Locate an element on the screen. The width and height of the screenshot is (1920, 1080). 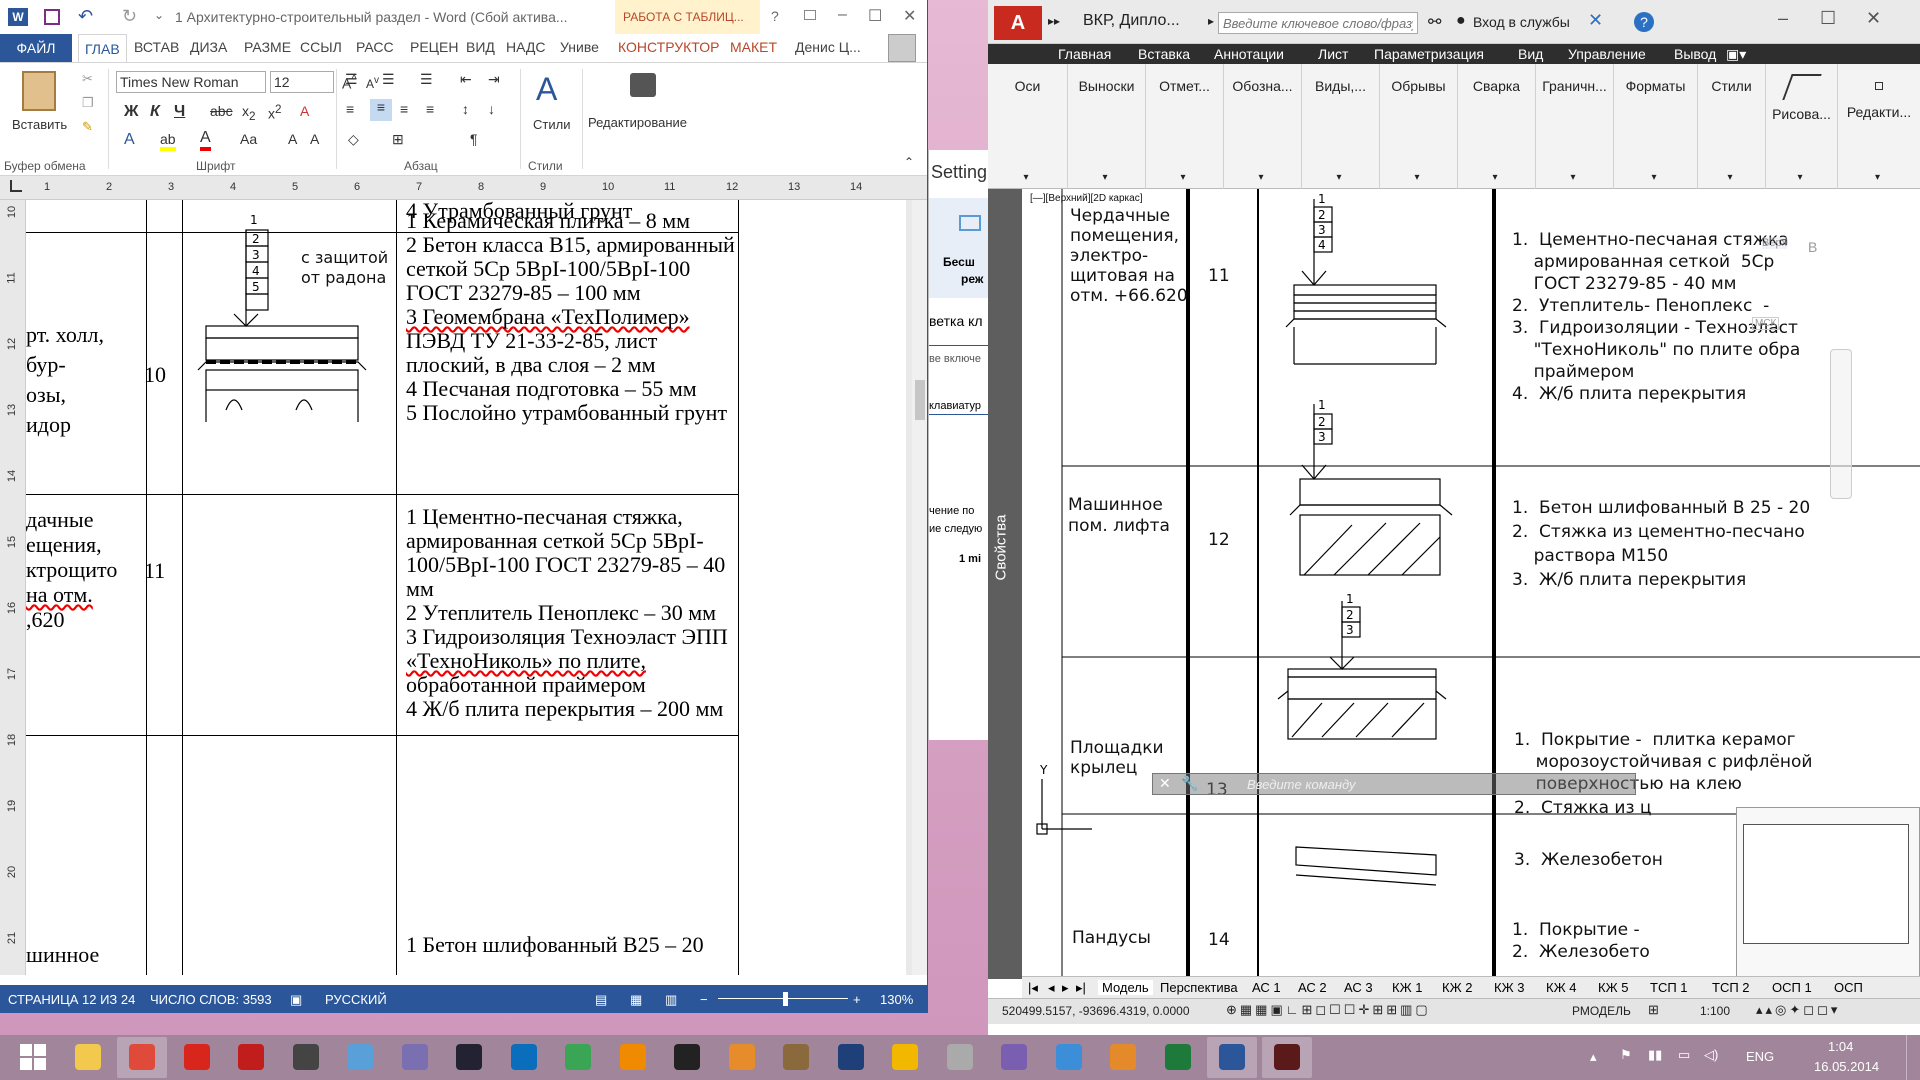
panel-welding: Сварка ▾ is located at coordinates (1497, 126).